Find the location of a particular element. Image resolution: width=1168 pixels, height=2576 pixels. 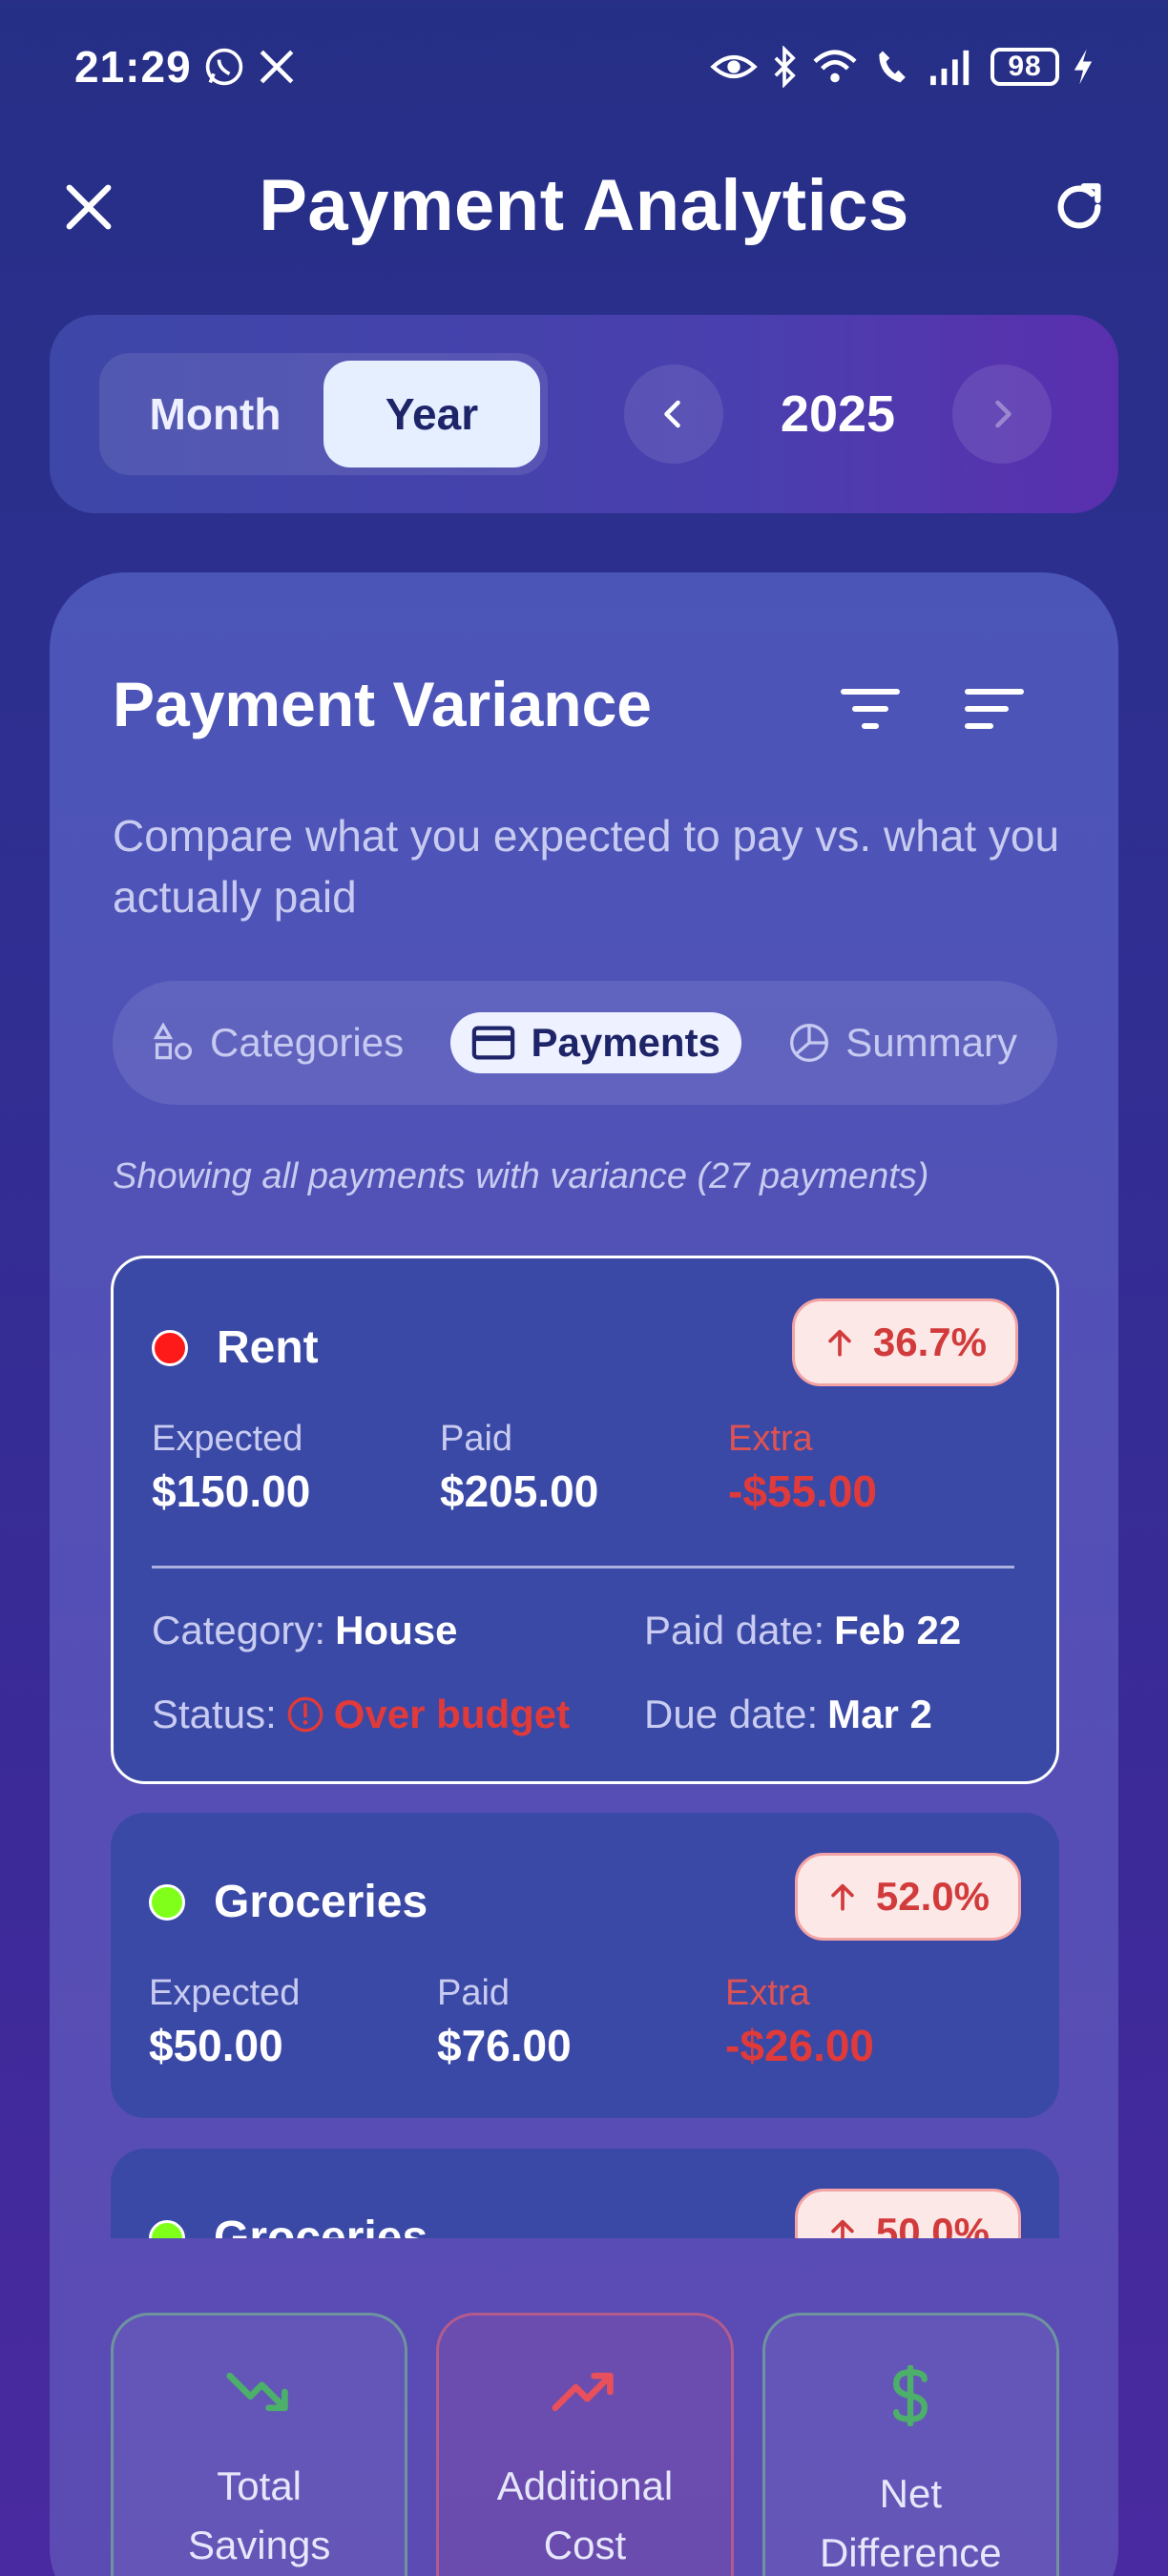

net-difference-card: Net Difference is located at coordinates (910, 2444).